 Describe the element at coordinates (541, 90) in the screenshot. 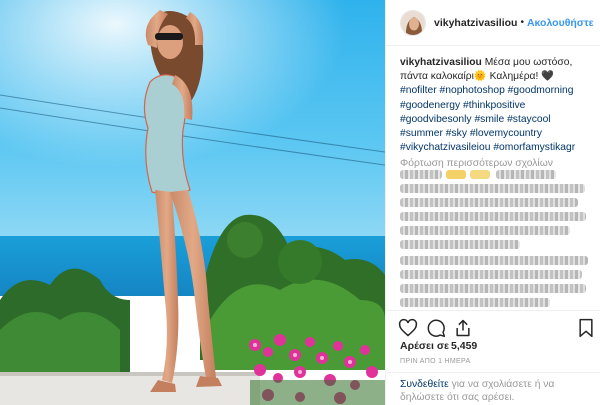

I see `hashtag: #goodmorning` at that location.